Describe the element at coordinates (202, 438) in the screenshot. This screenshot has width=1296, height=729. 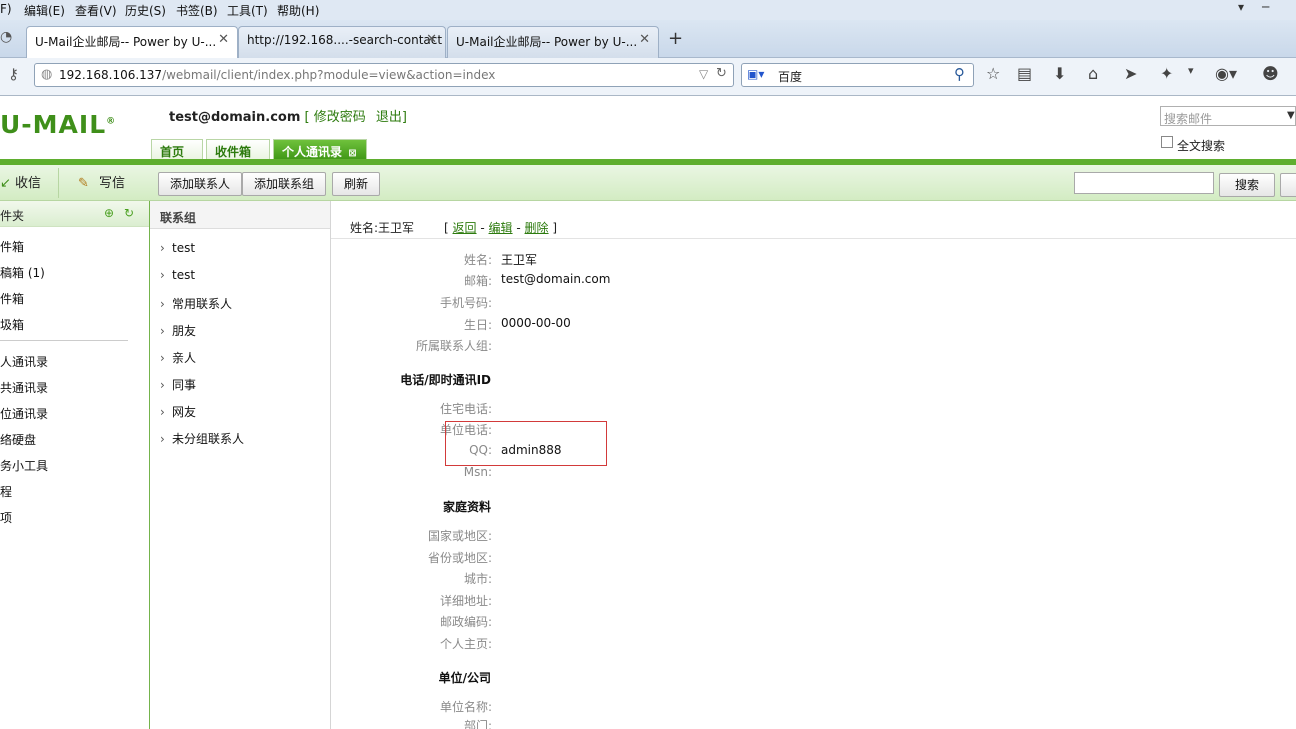
I see `group-item: › 未分组联系人` at that location.